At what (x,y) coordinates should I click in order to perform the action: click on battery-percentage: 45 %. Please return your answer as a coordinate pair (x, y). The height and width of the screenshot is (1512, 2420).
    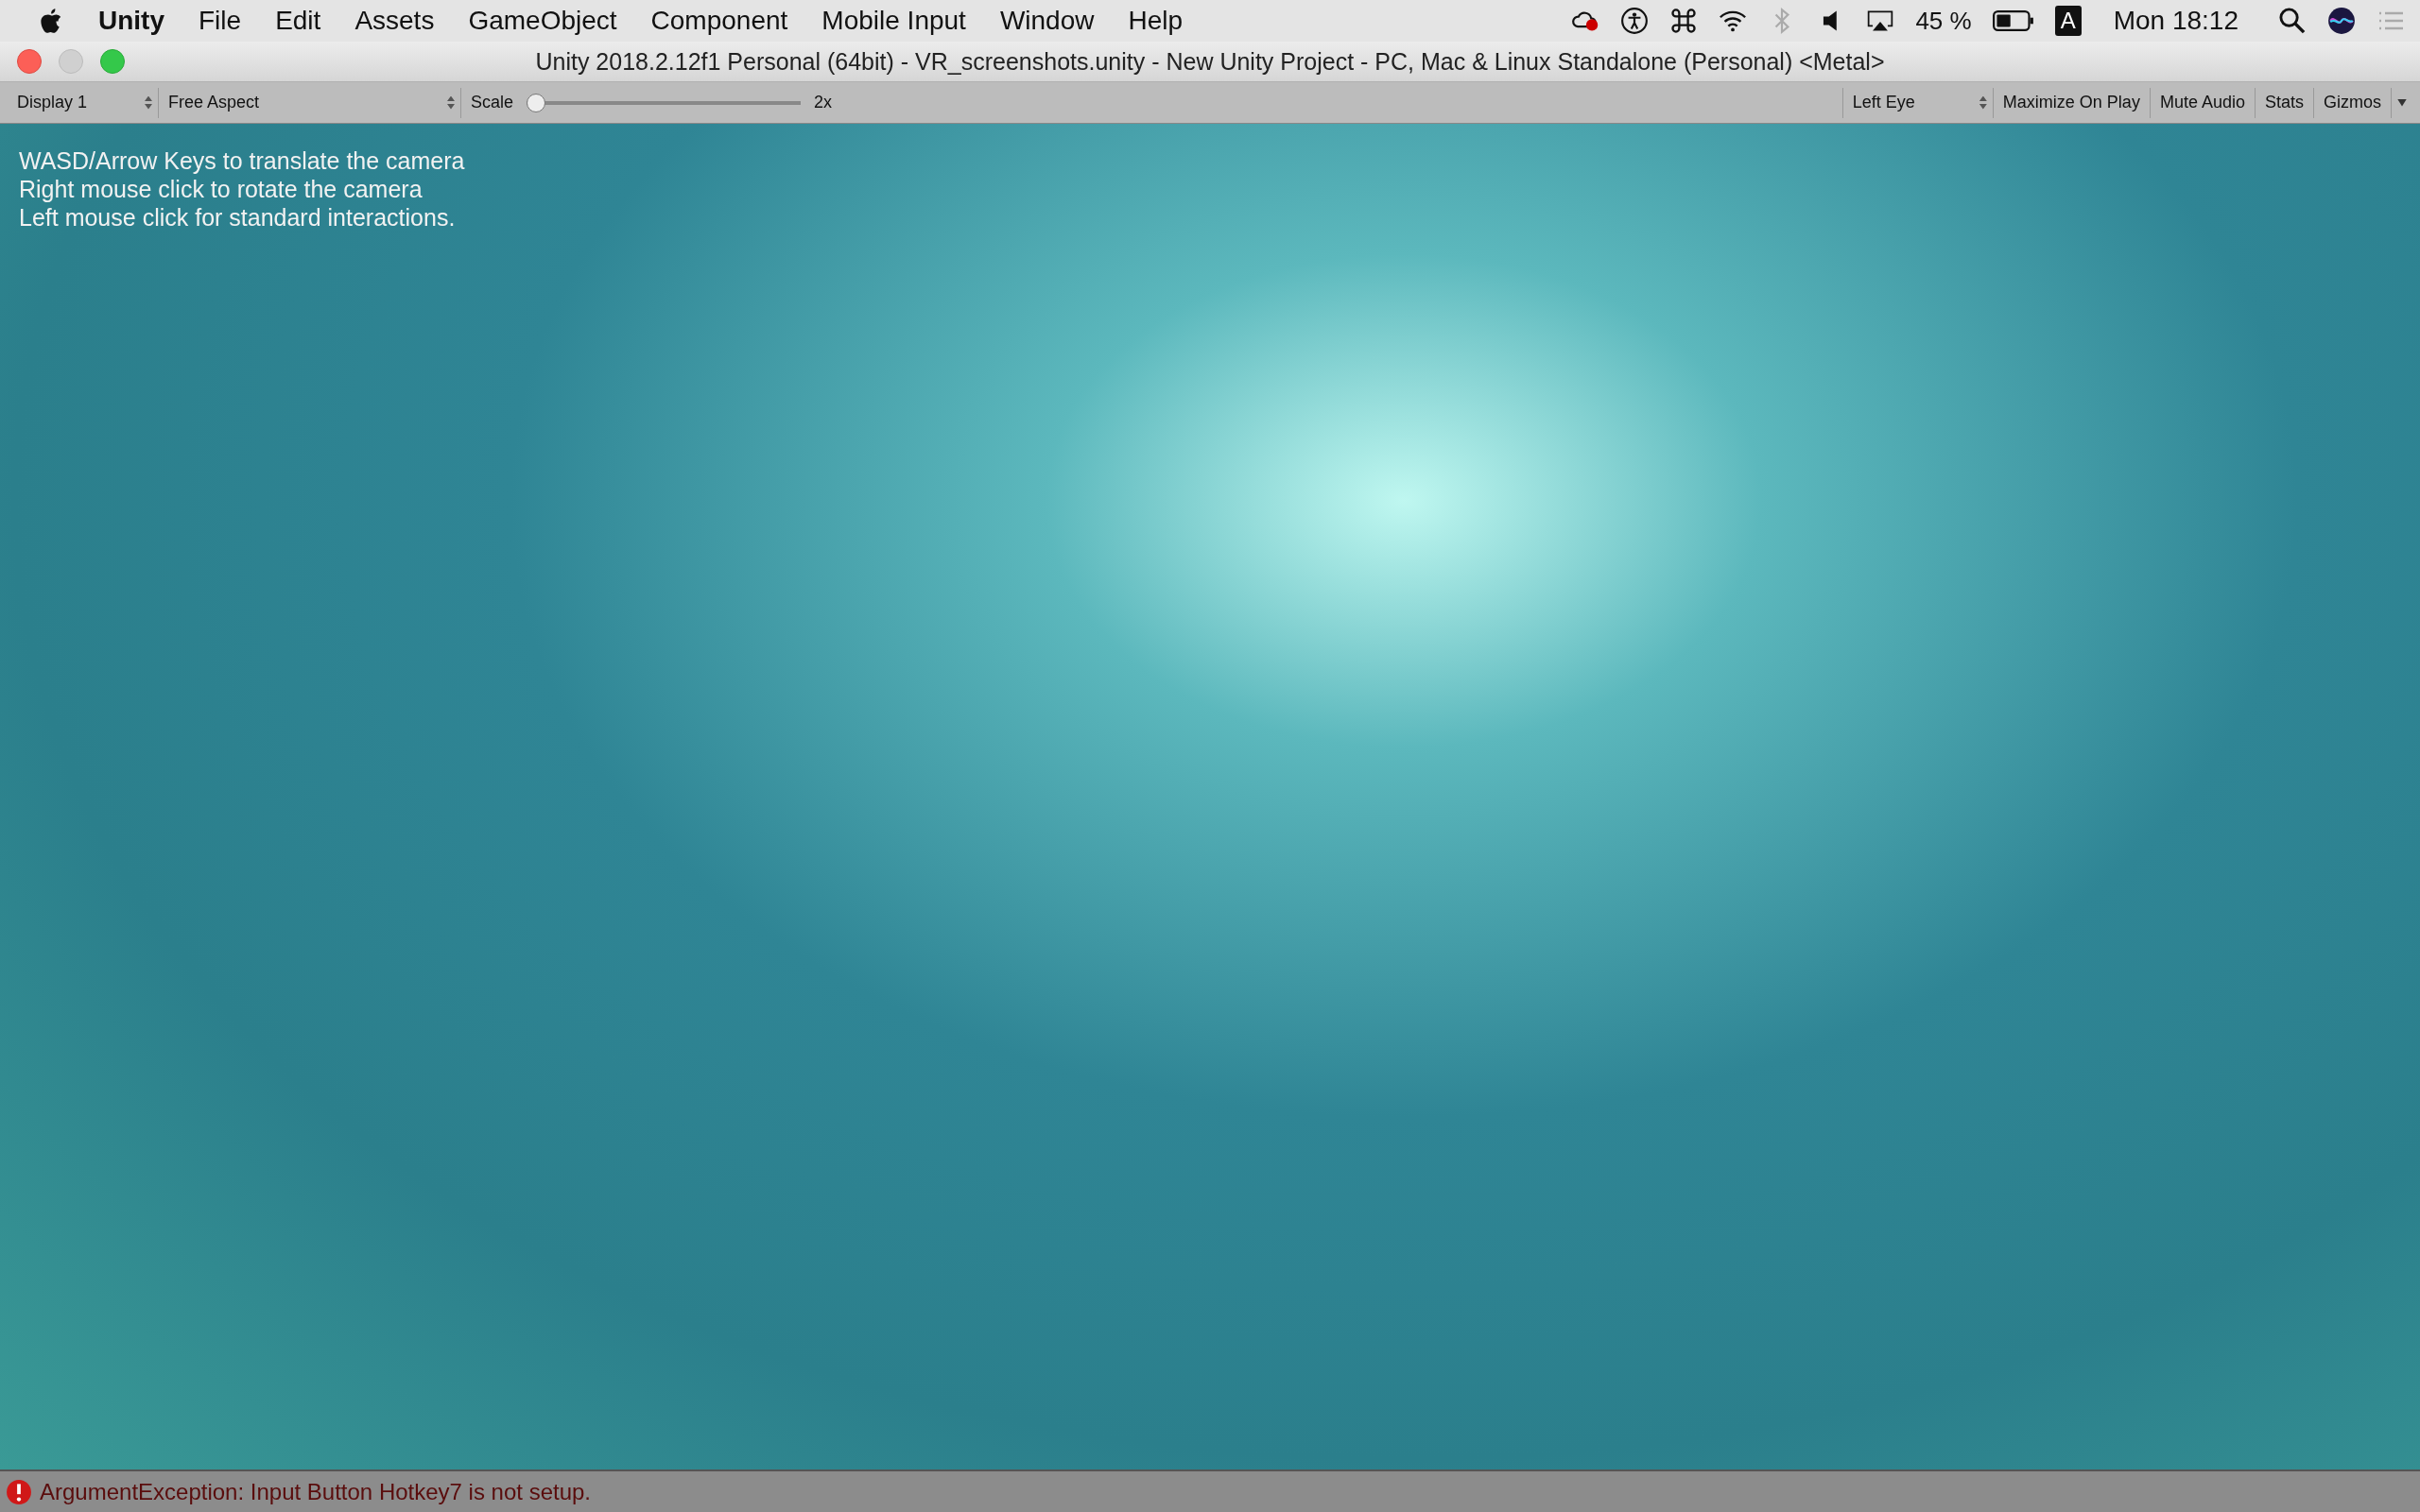
    Looking at the image, I should click on (1943, 21).